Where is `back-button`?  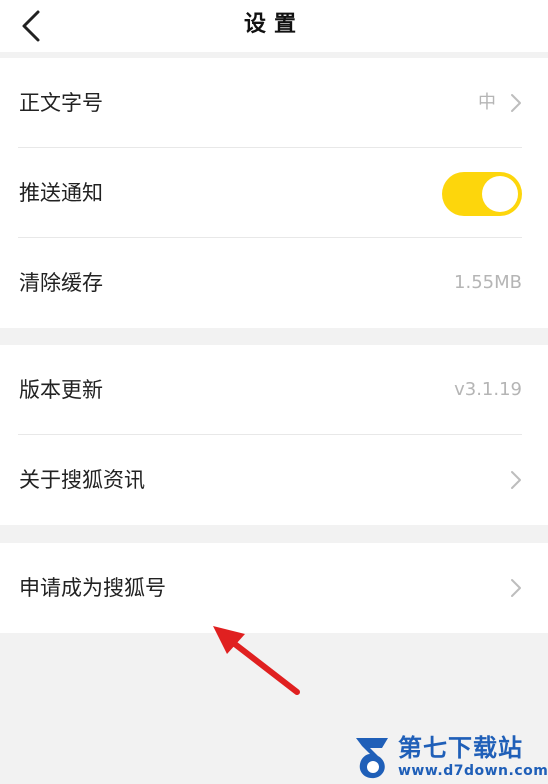
back-button is located at coordinates (34, 26).